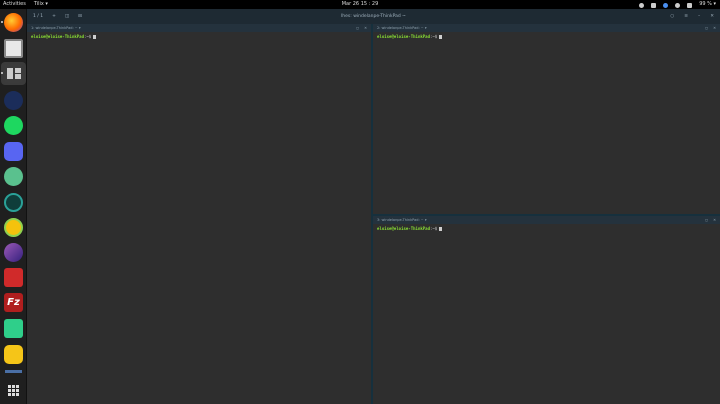 Image resolution: width=720 pixels, height=404 pixels. Describe the element at coordinates (13, 390) in the screenshot. I see `show-applications-icon` at that location.